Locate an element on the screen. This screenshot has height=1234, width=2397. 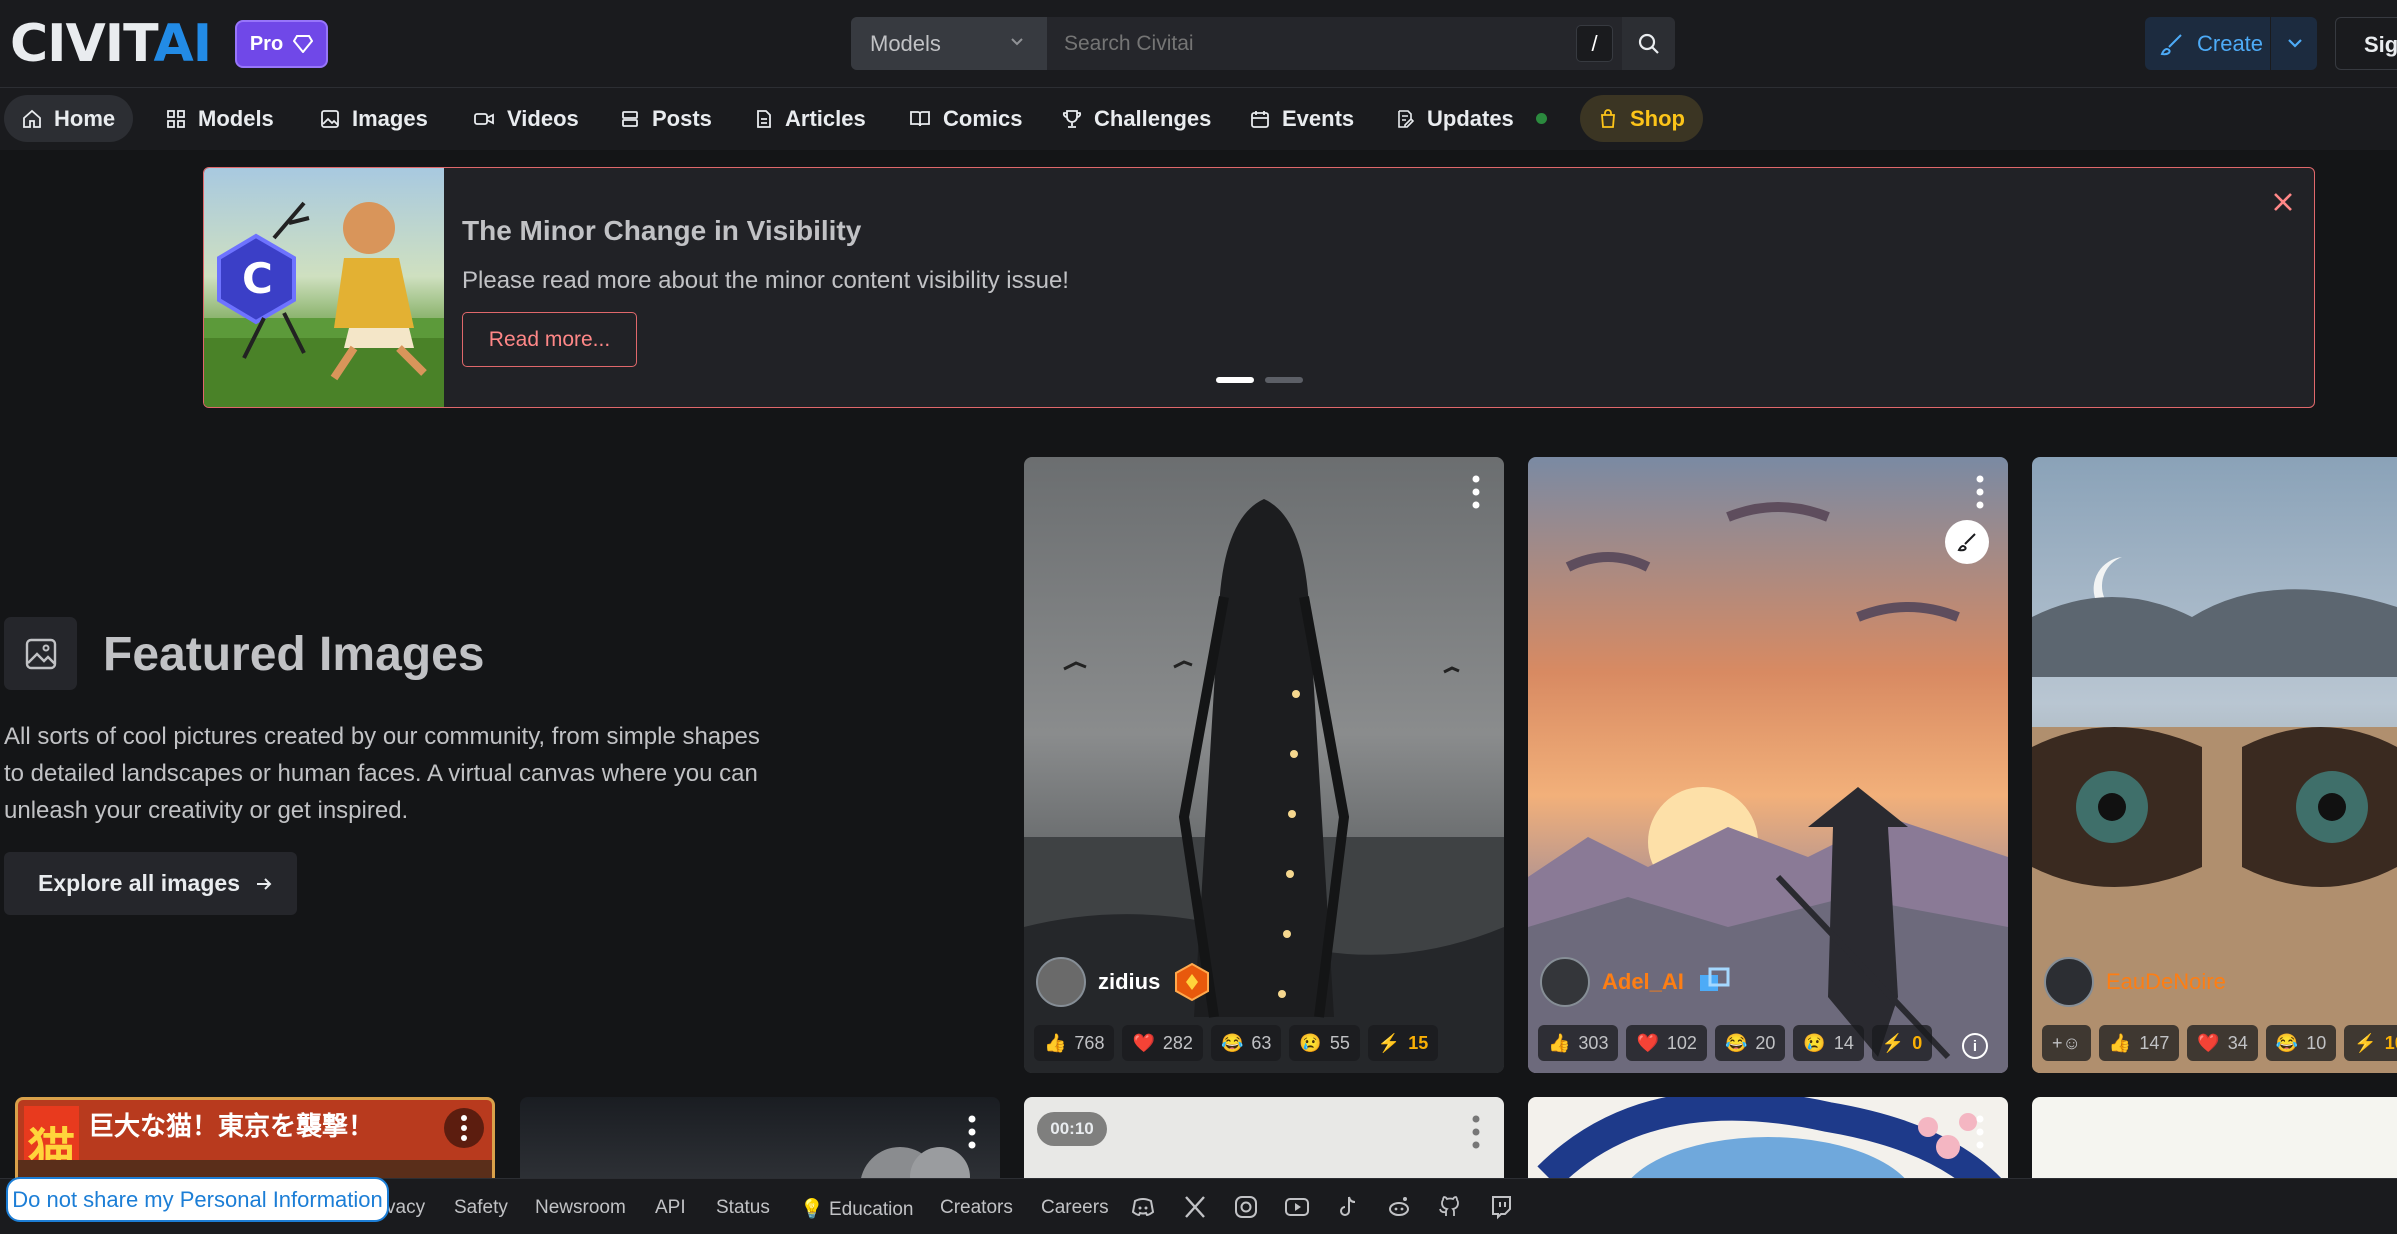
card-user: zidius is located at coordinates (1124, 982).